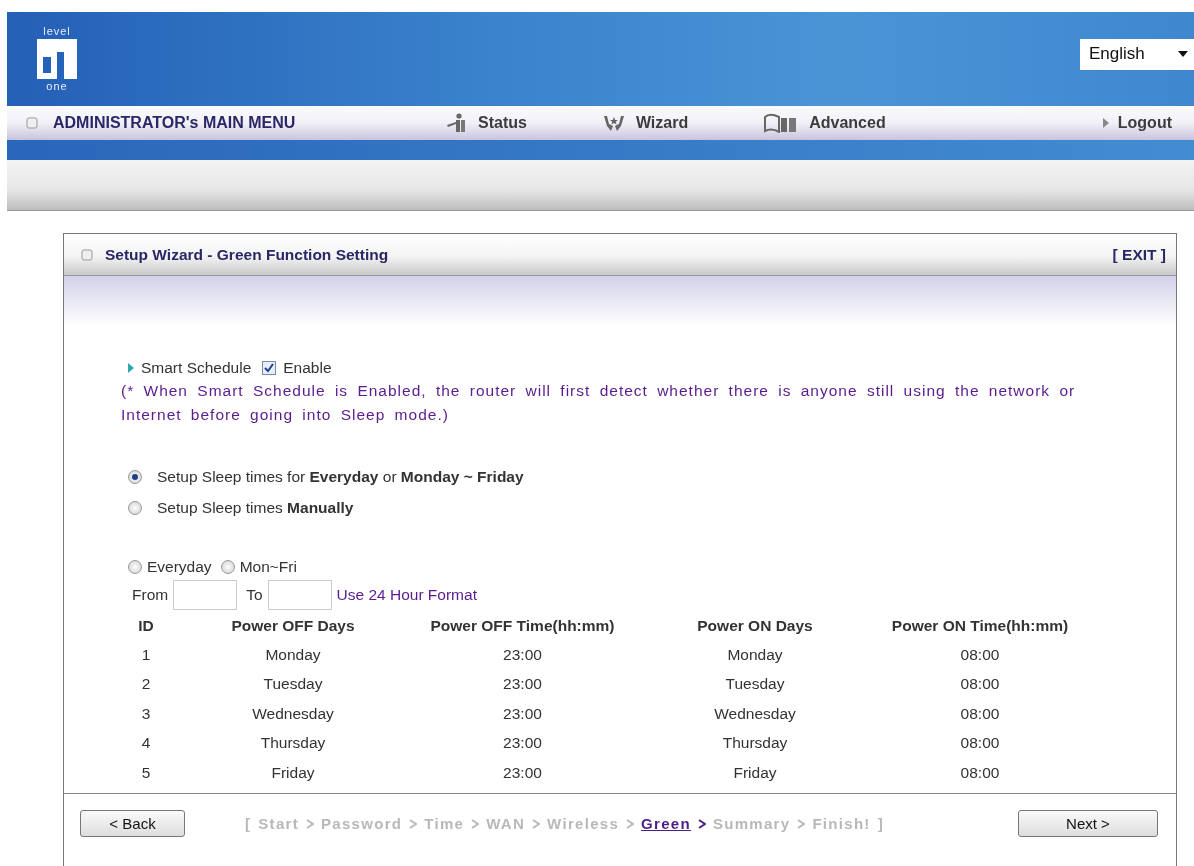  Describe the element at coordinates (57, 31) in the screenshot. I see `logo-text: level` at that location.